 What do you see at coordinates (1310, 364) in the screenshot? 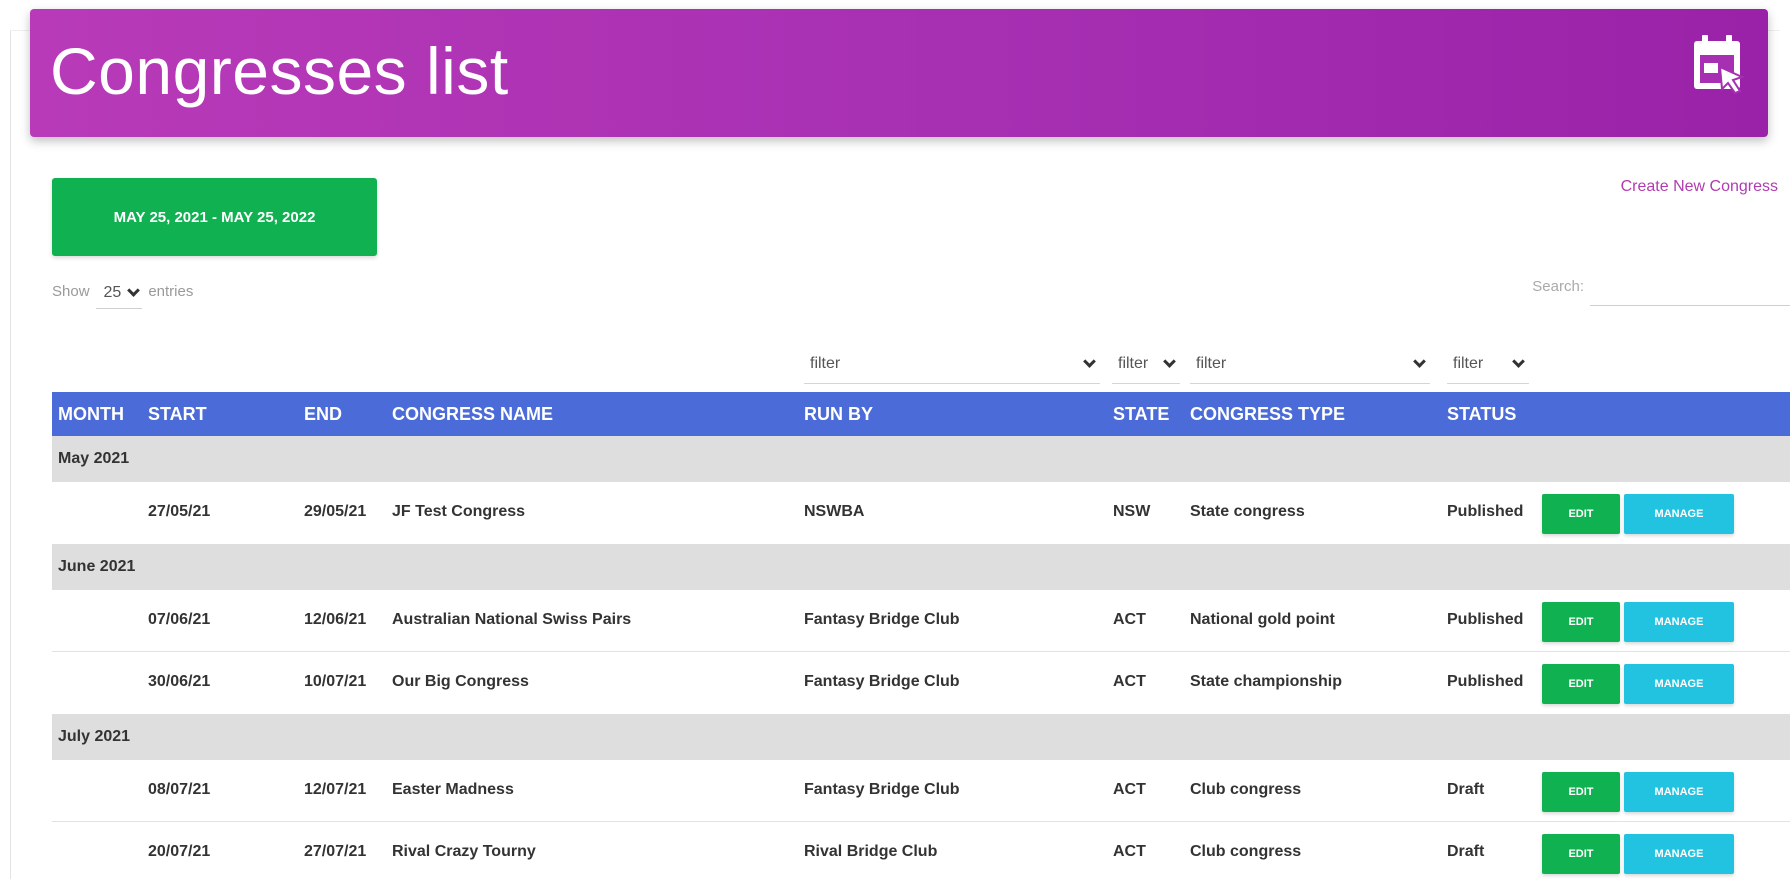
I see `filter-congress-type: filter` at bounding box center [1310, 364].